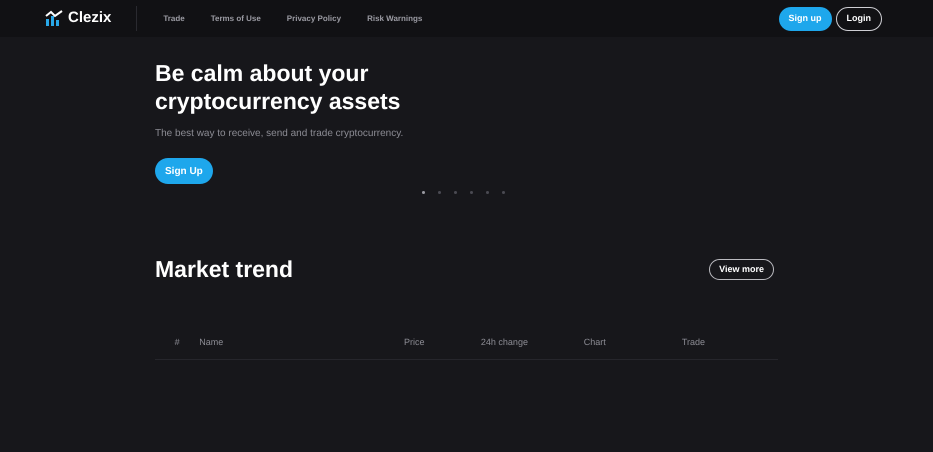 This screenshot has width=933, height=452. Describe the element at coordinates (694, 341) in the screenshot. I see `column-header: Trade` at that location.